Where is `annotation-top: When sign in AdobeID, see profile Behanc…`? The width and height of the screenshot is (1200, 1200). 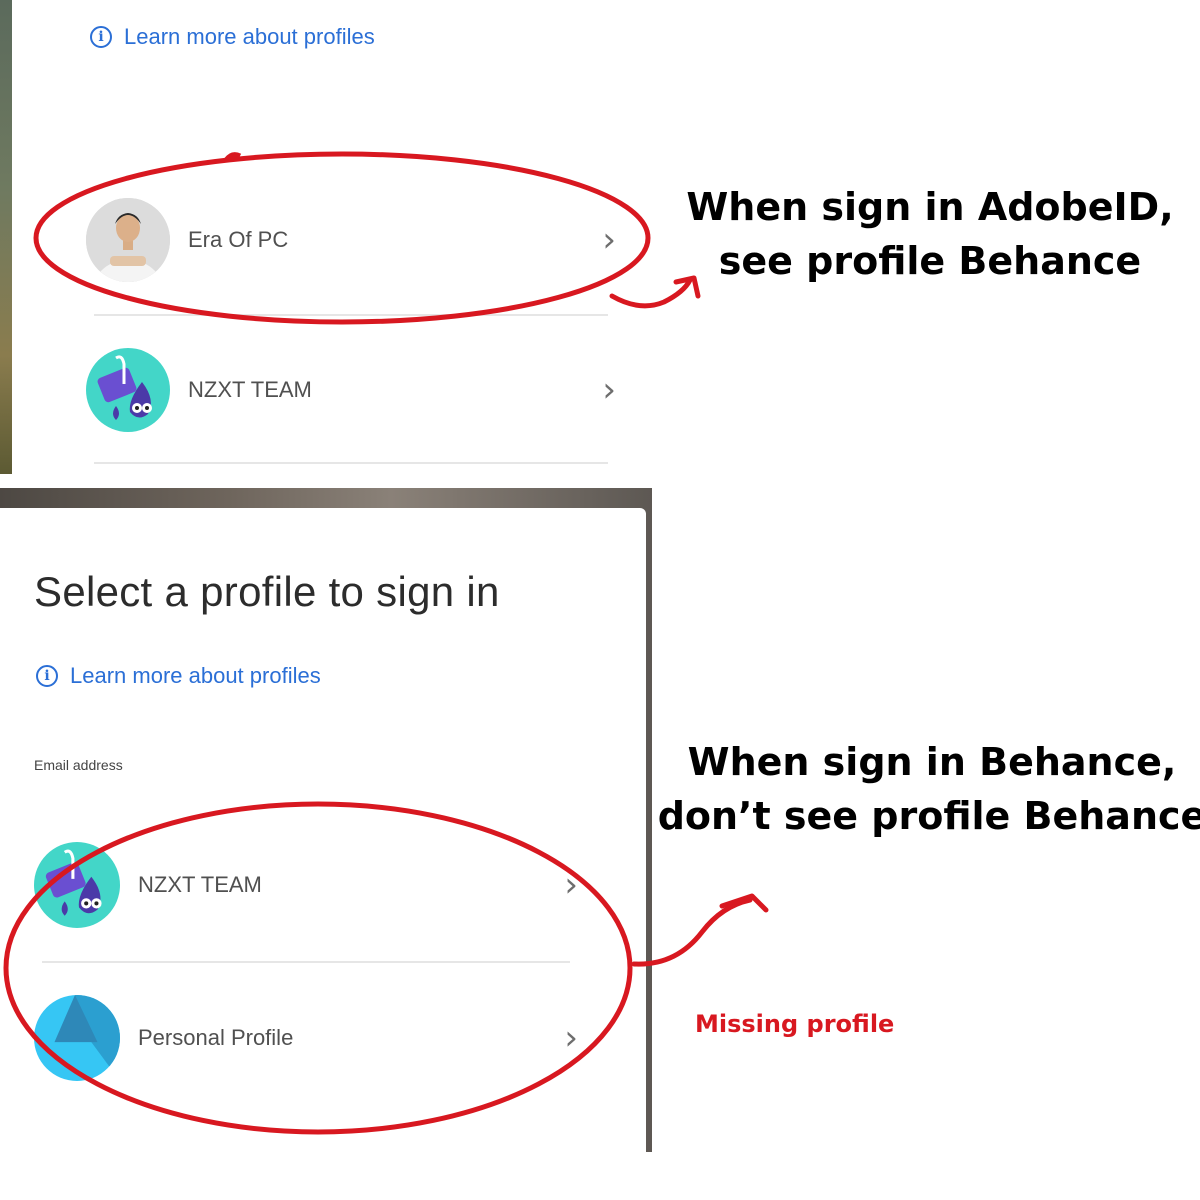
annotation-top: When sign in AdobeID, see profile Behanc… is located at coordinates (925, 234).